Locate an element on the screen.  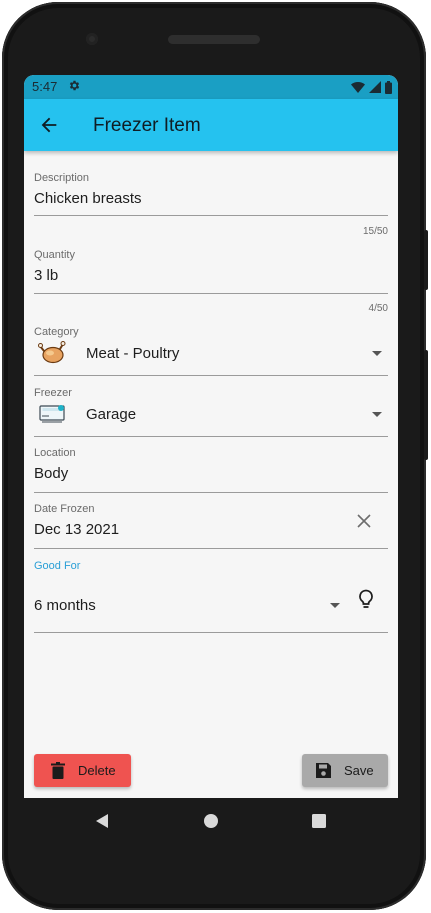
delete-button: Delete is located at coordinates (82, 770).